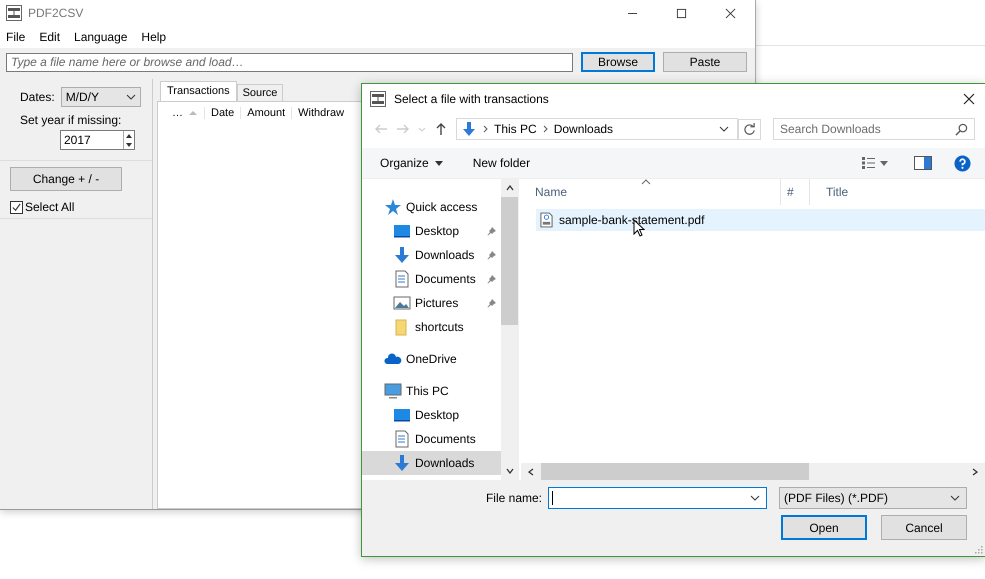 This screenshot has width=985, height=579. Describe the element at coordinates (979, 550) in the screenshot. I see `resize-grip-icon` at that location.